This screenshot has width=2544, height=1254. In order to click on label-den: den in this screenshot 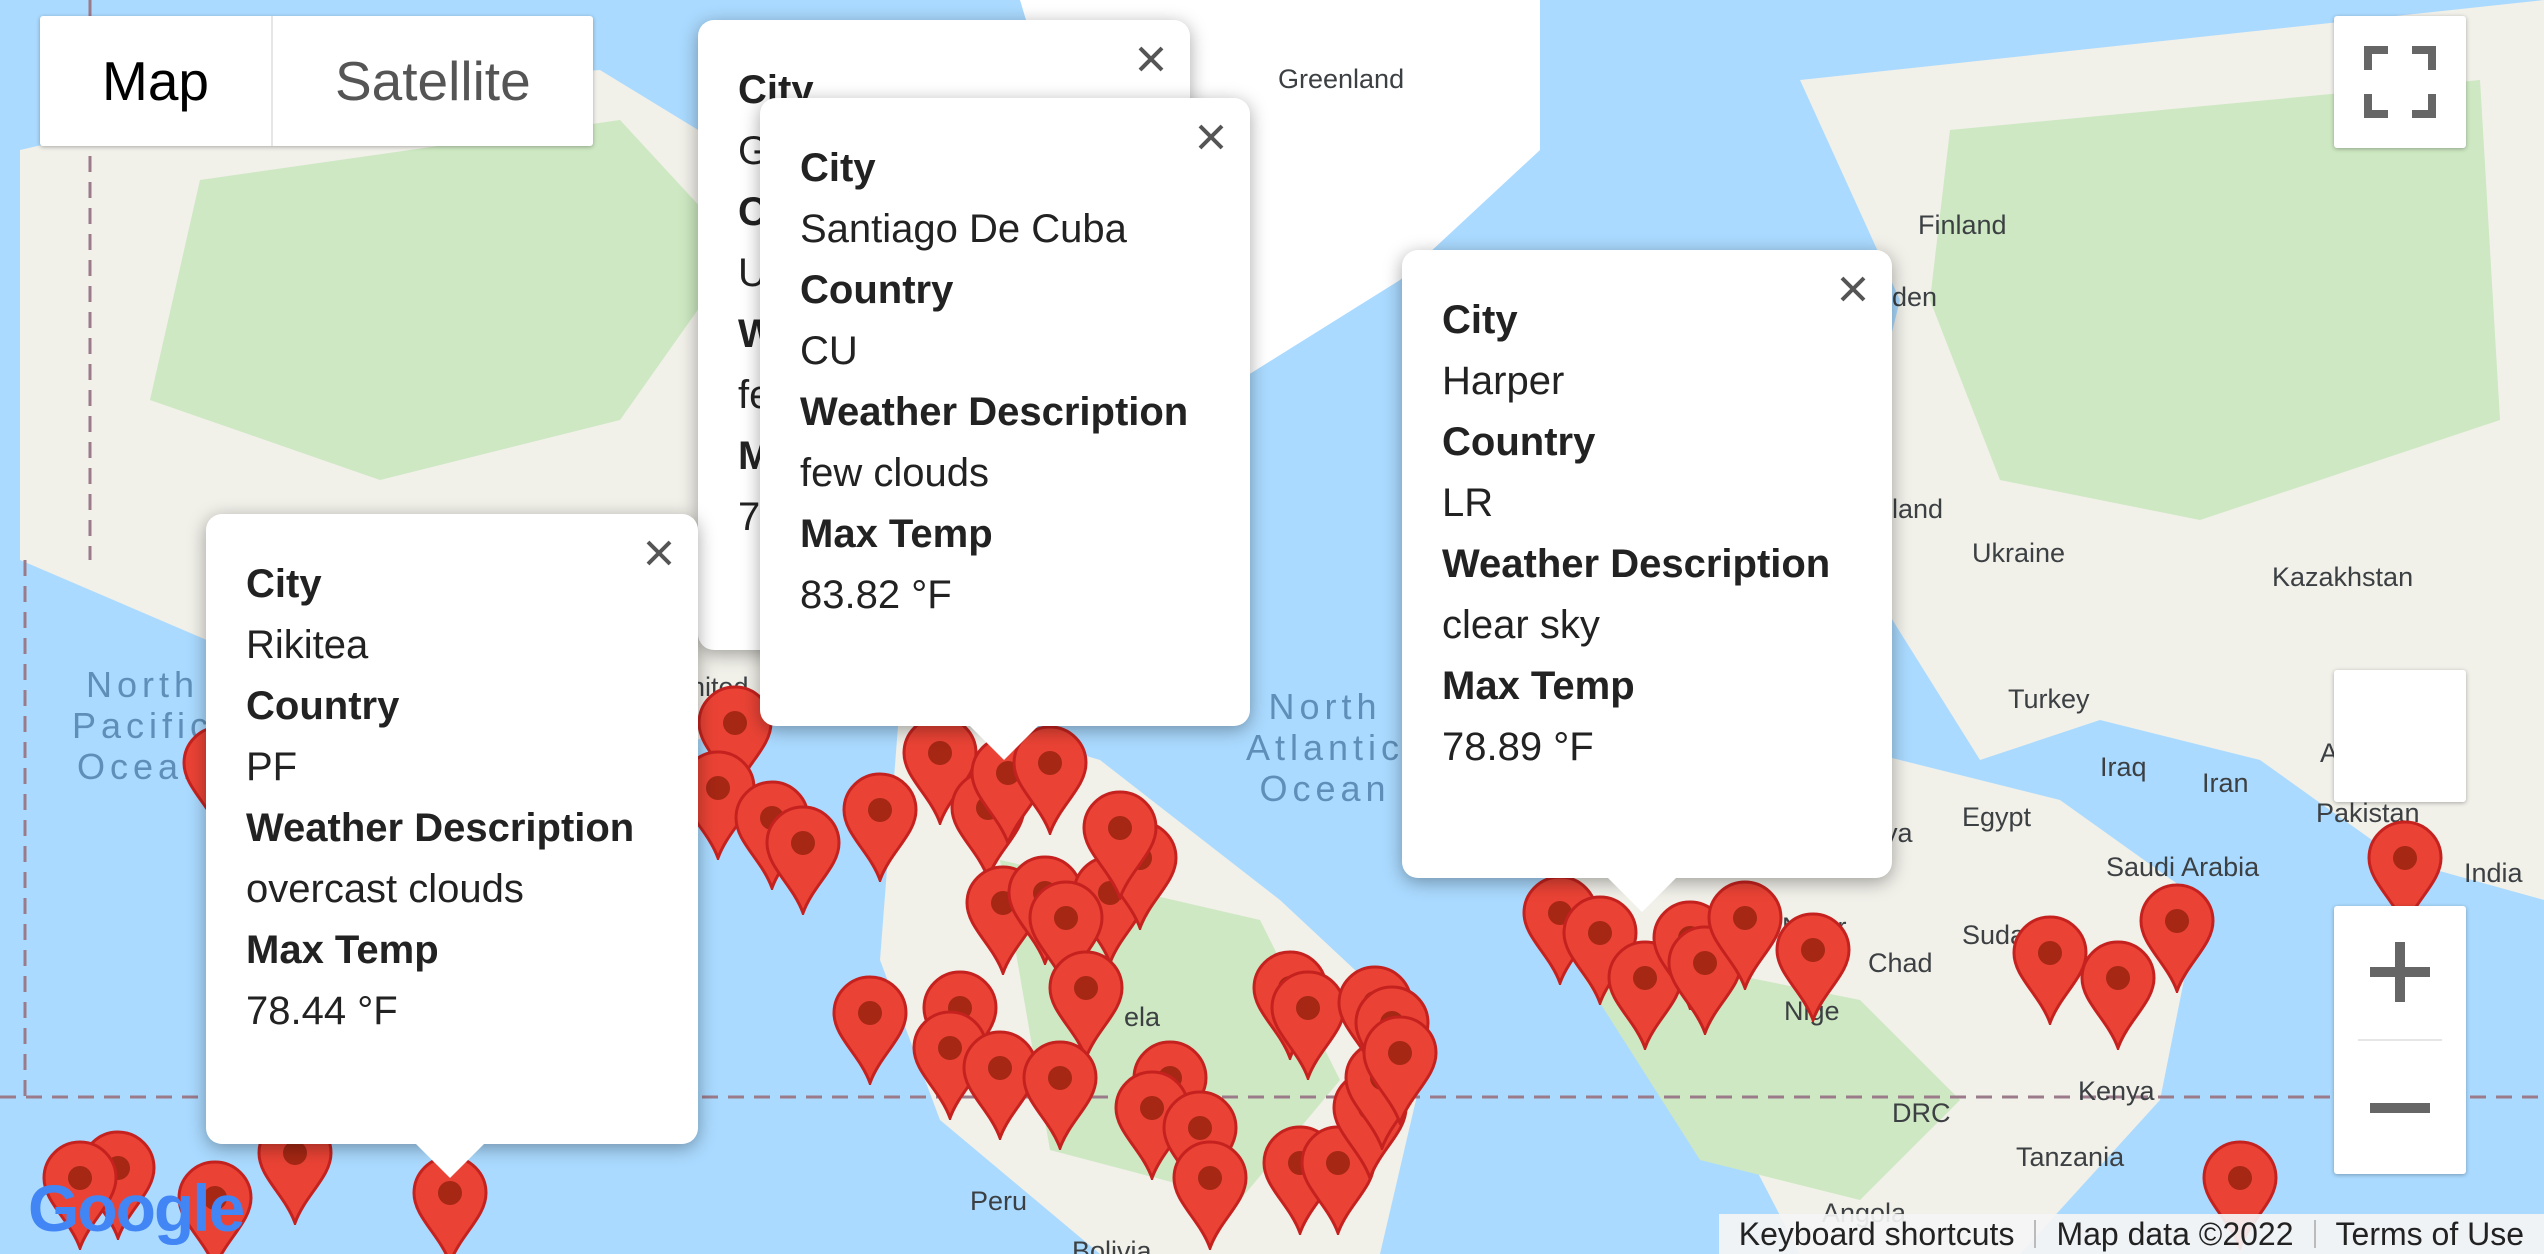, I will do `click(1915, 297)`.